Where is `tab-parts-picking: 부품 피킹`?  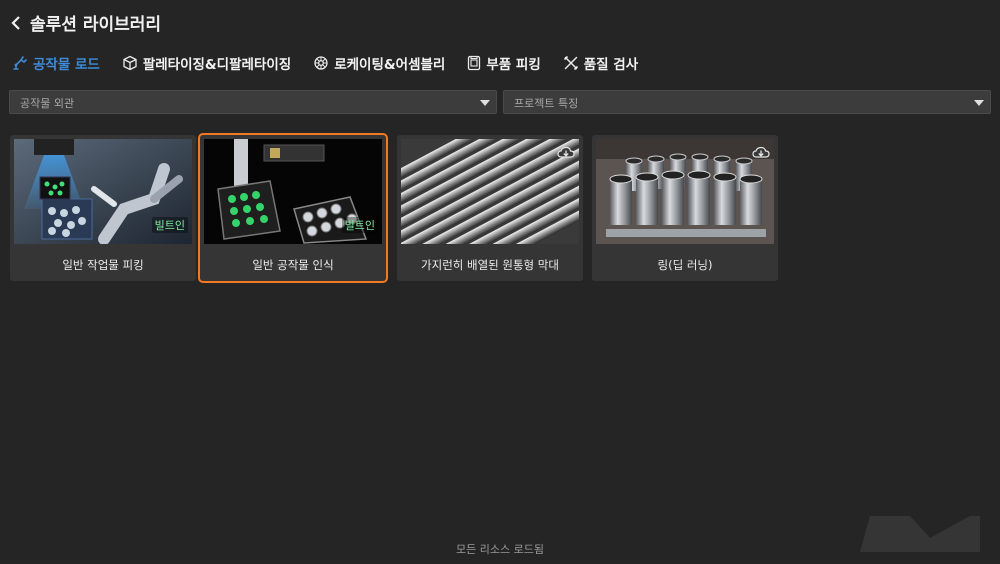
tab-parts-picking: 부품 피킹 is located at coordinates (504, 63).